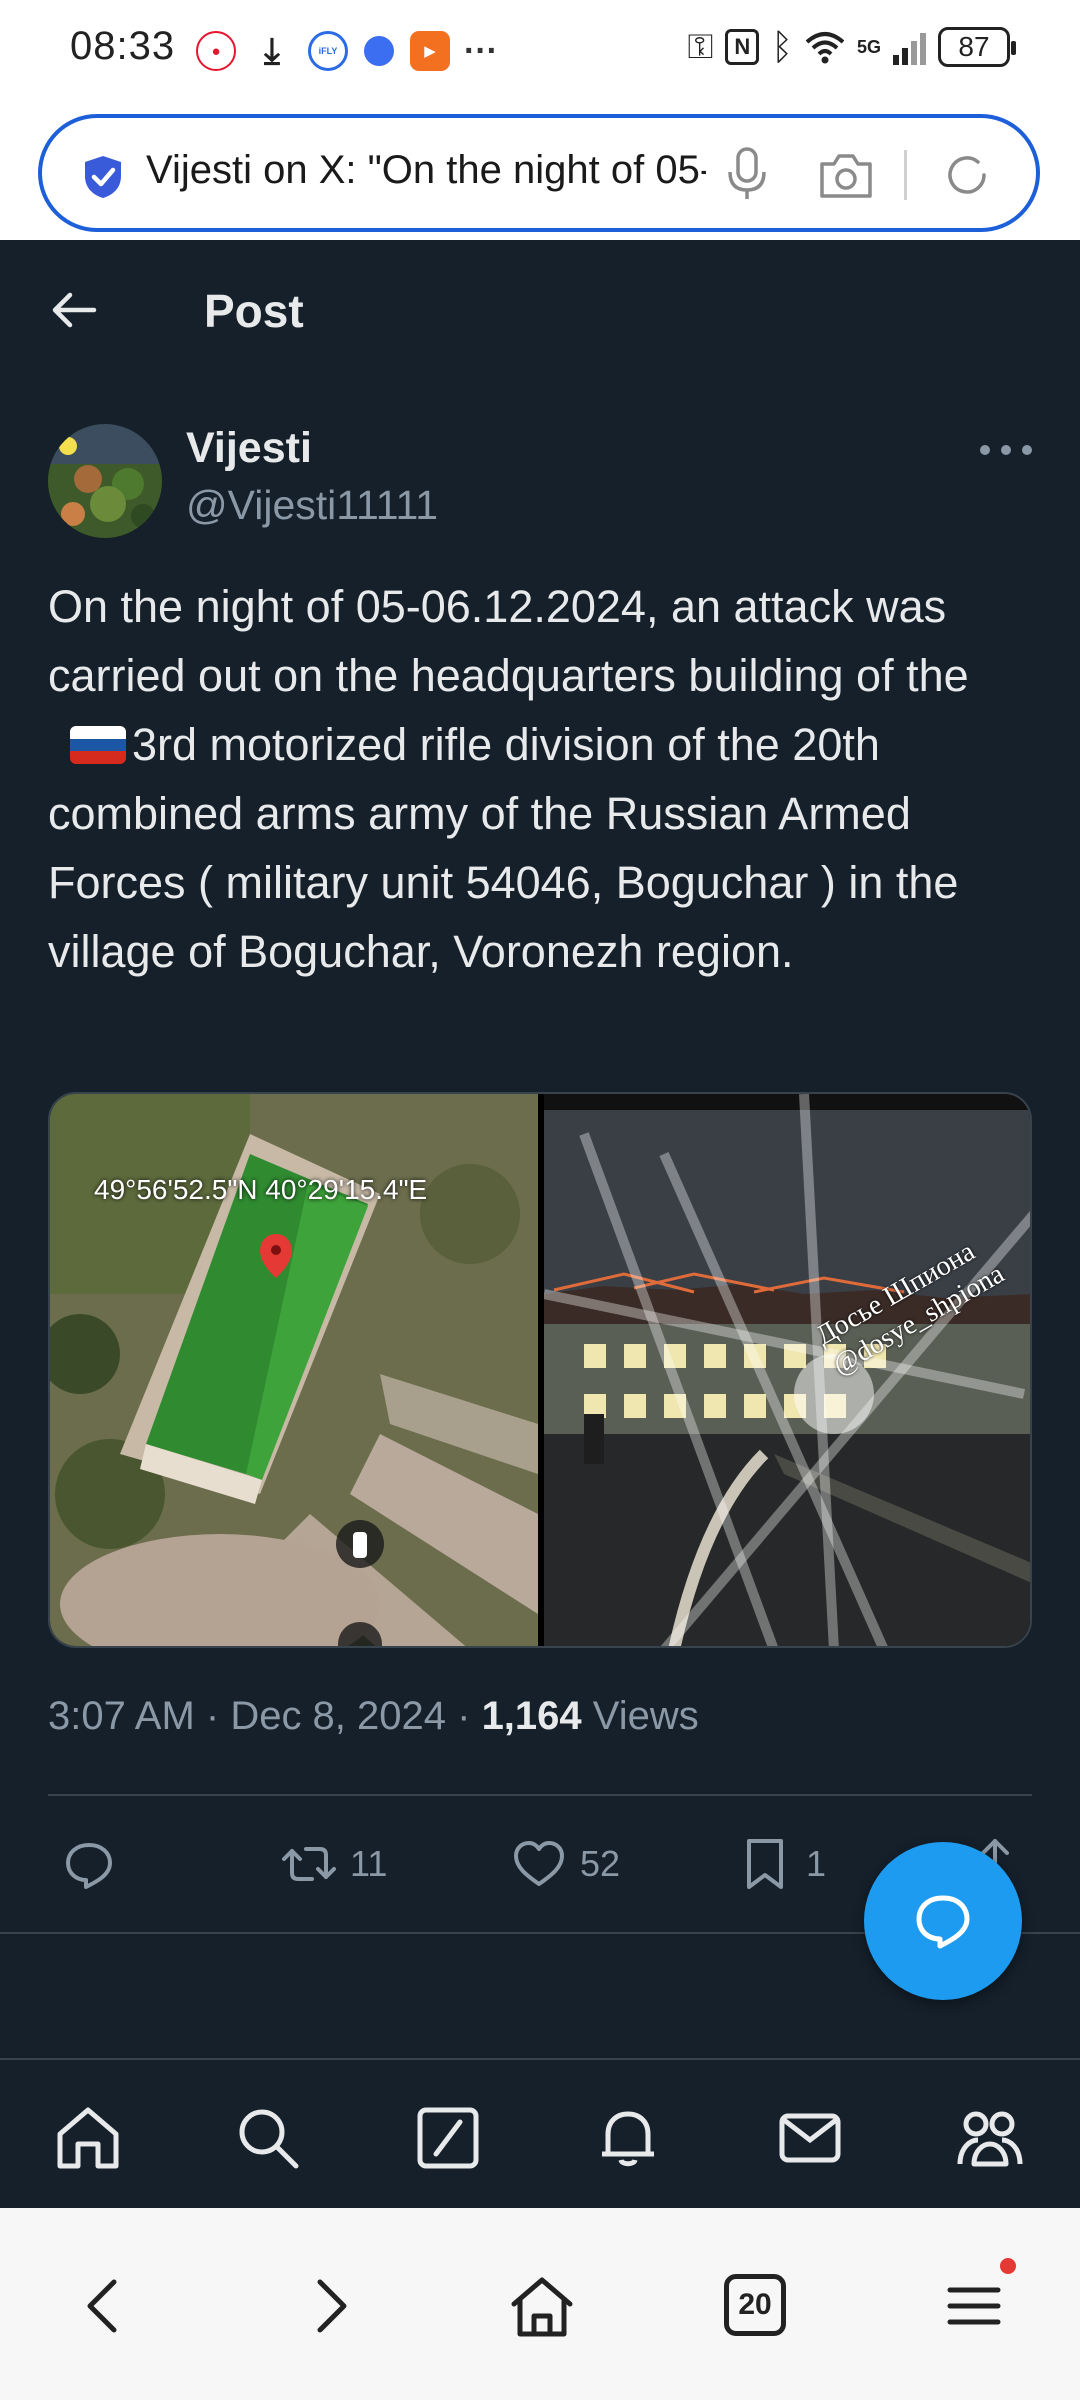 The height and width of the screenshot is (2400, 1080). What do you see at coordinates (309, 1864) in the screenshot?
I see `retweet-icon` at bounding box center [309, 1864].